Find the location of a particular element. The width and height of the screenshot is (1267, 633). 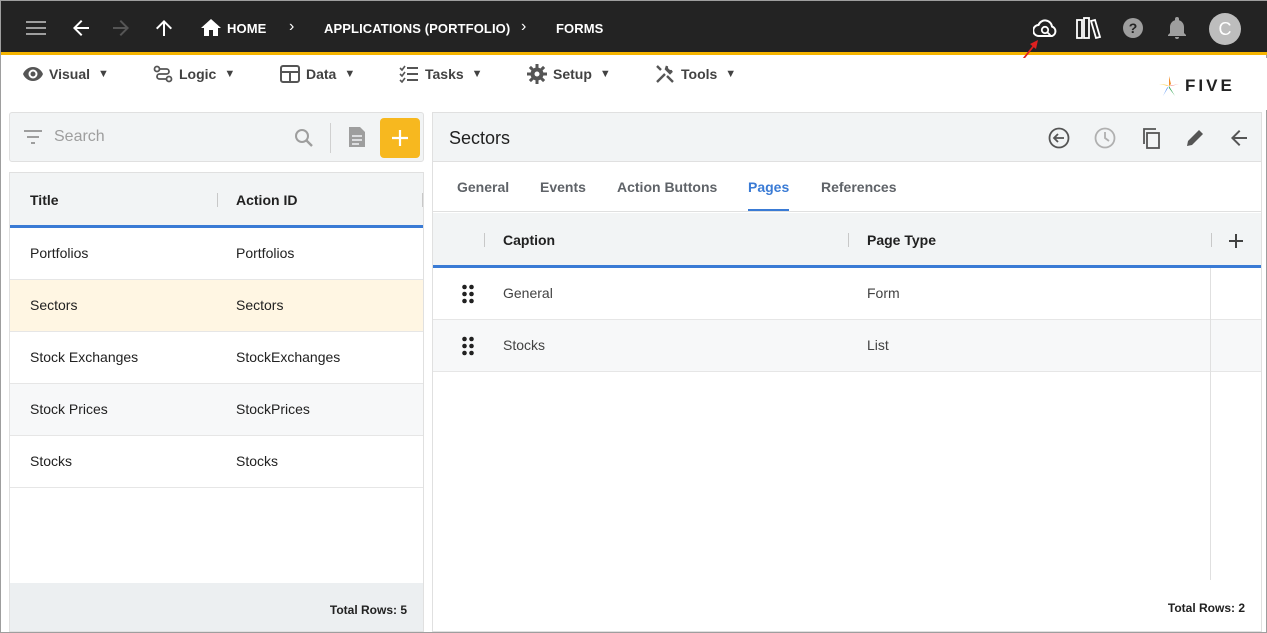

breadcrumb-home: HOME is located at coordinates (246, 28).